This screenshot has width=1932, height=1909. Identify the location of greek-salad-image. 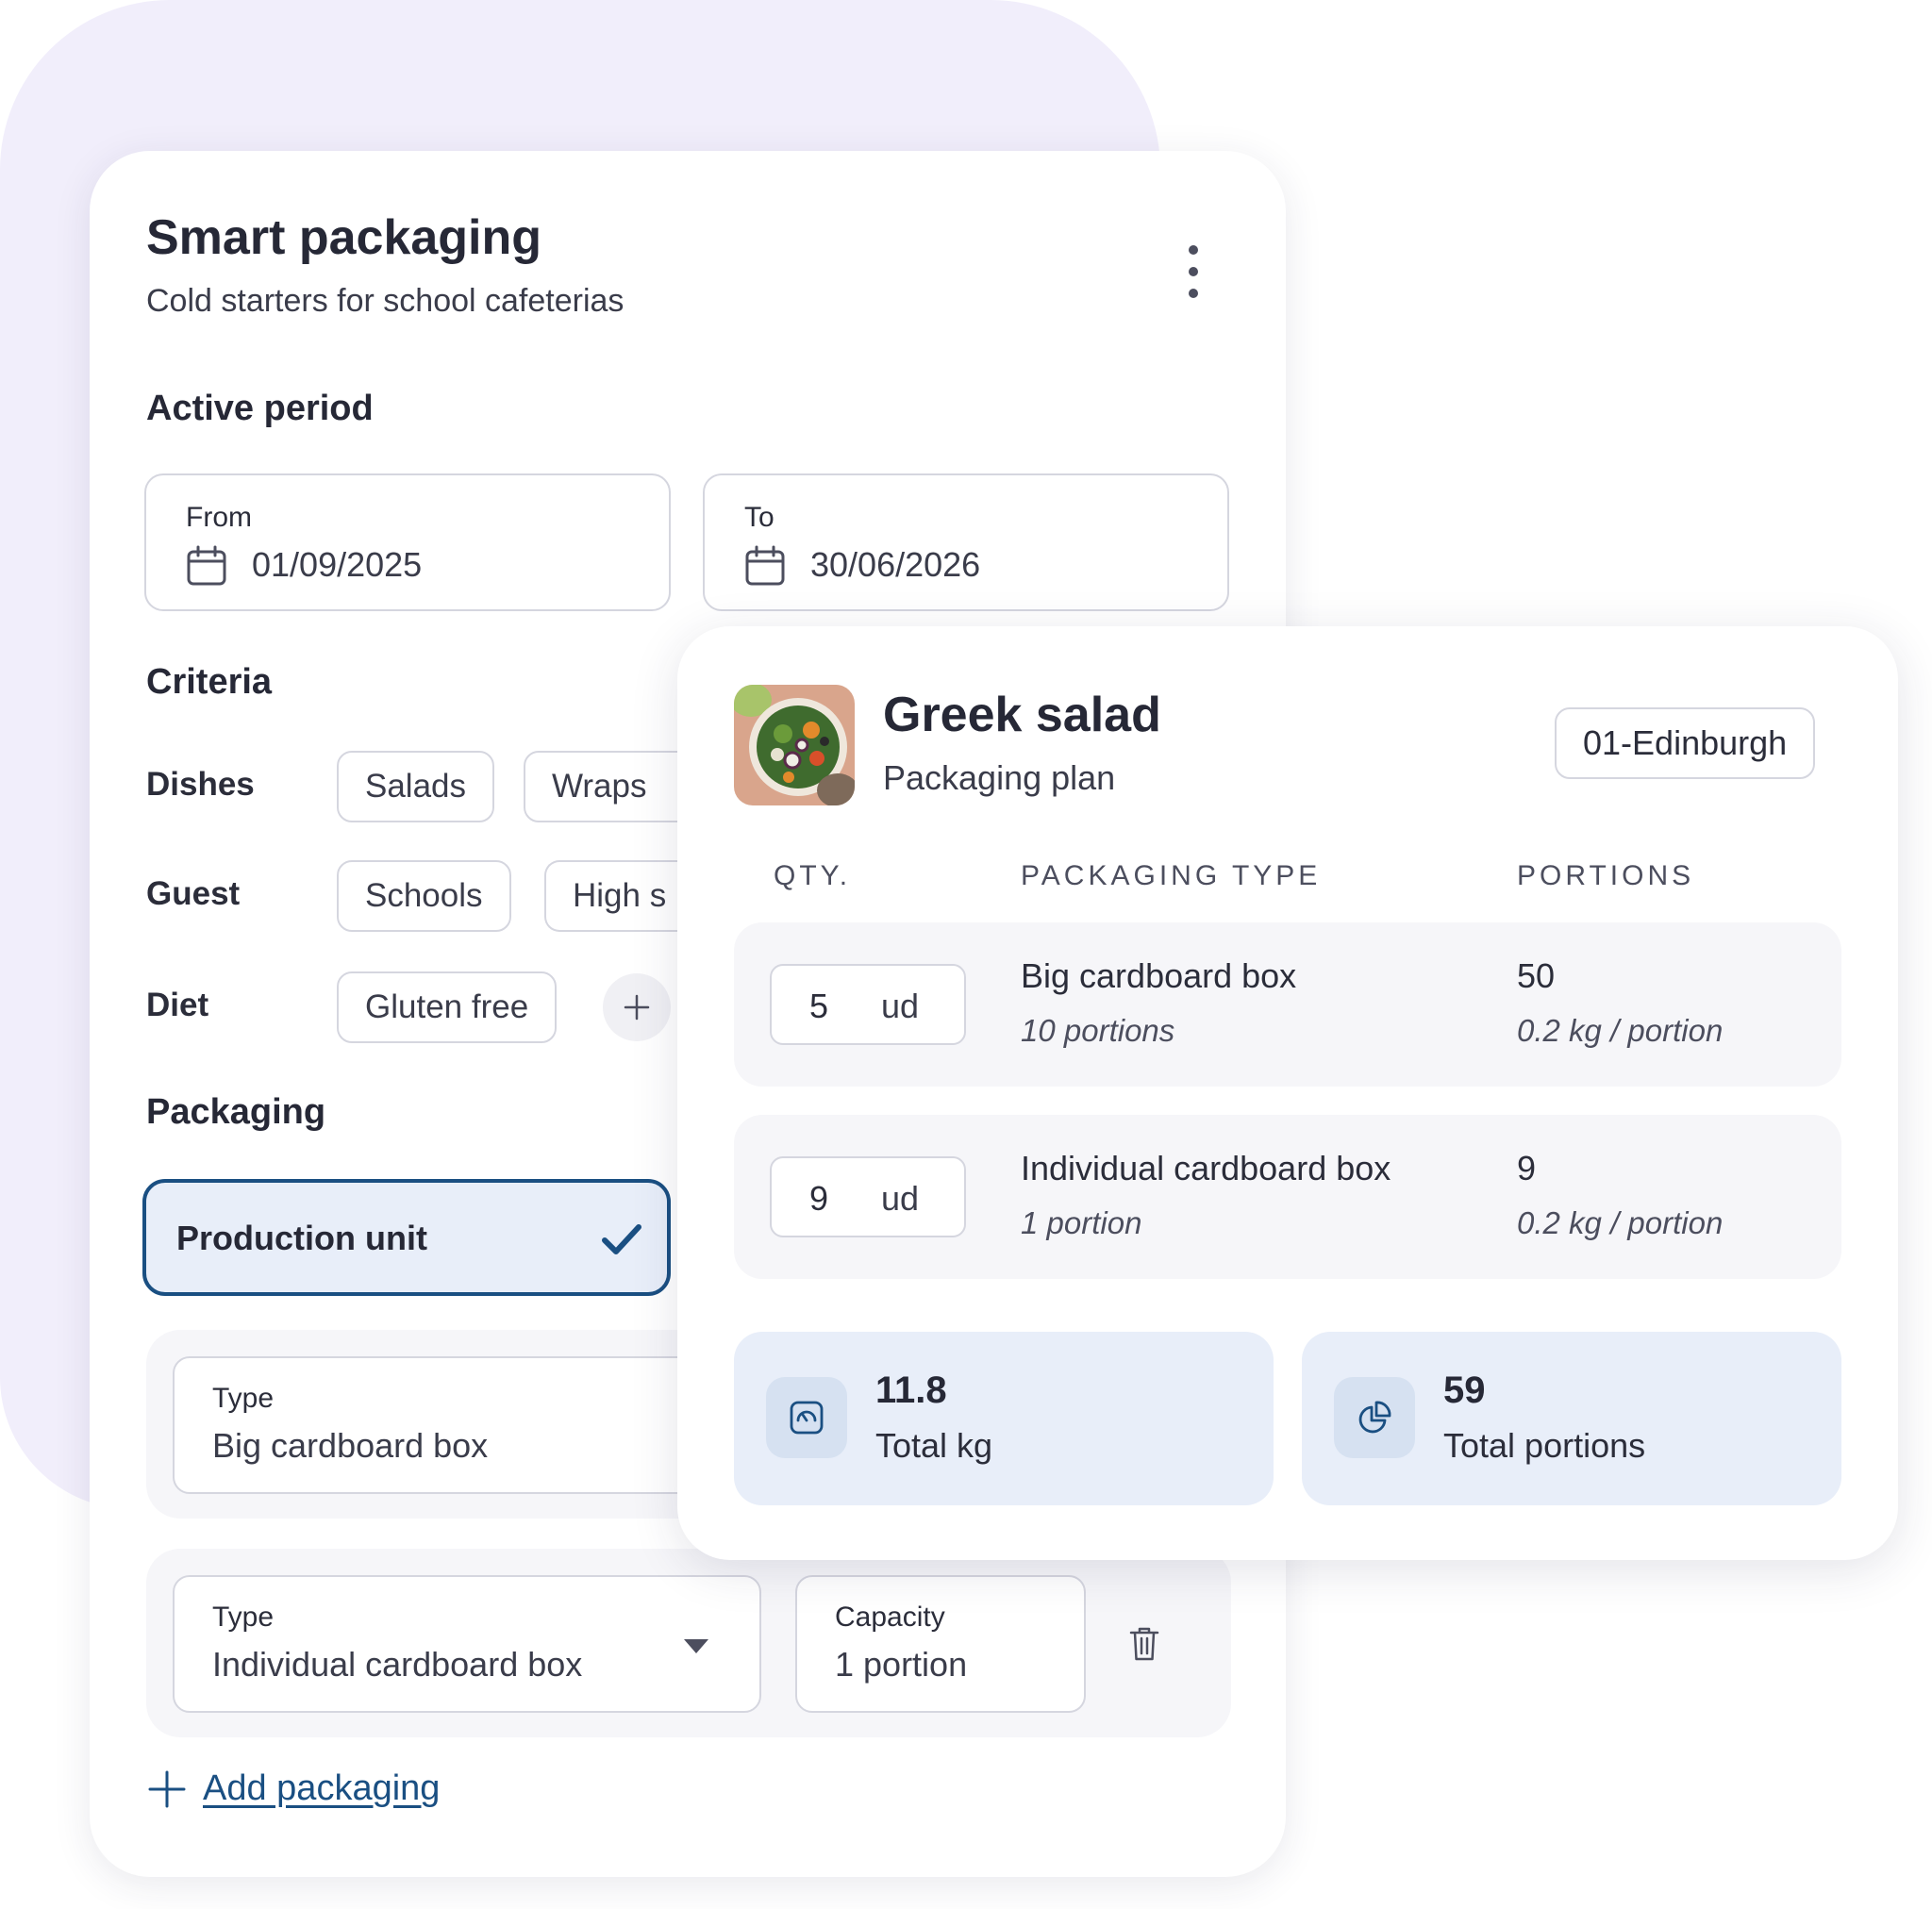
(795, 745).